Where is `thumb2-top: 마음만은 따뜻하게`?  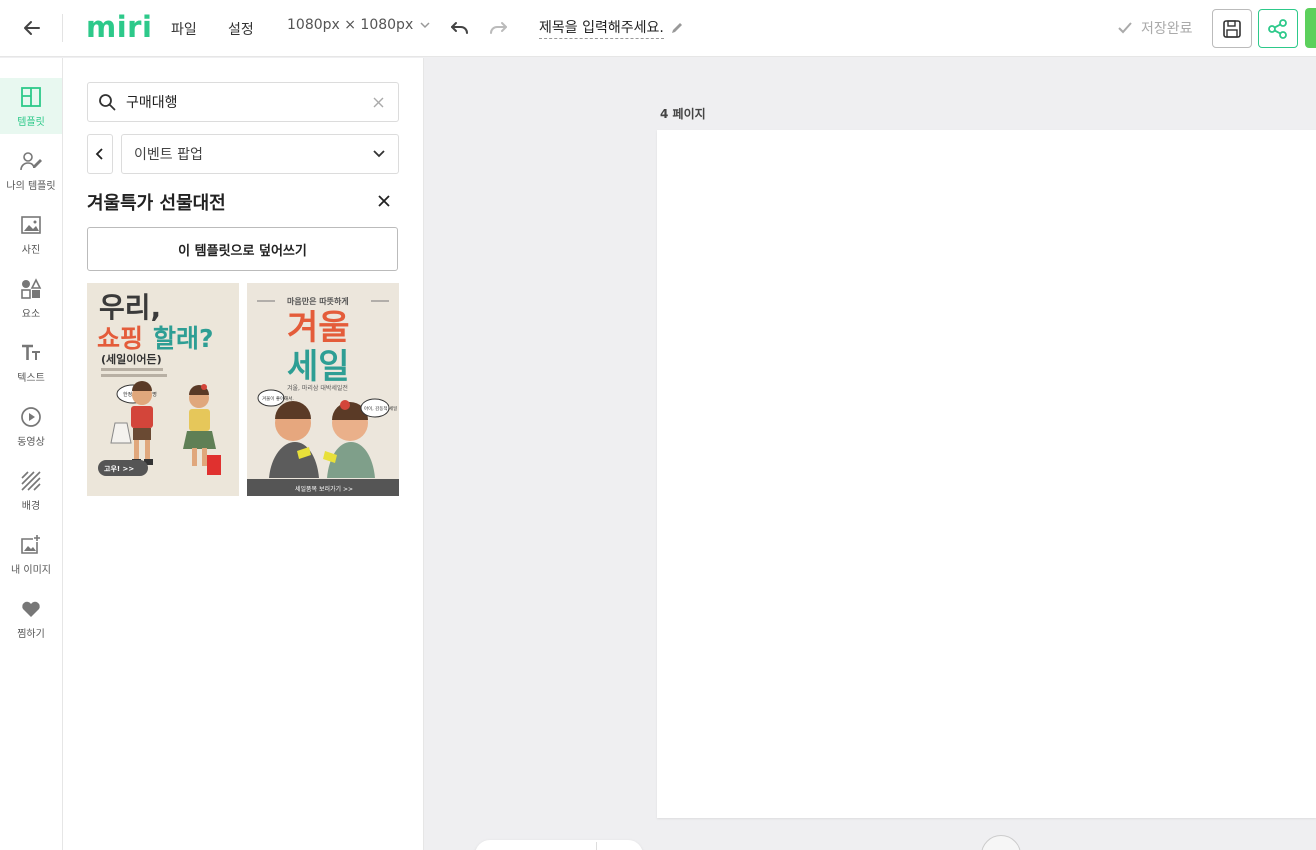
thumb2-top: 마음만은 따뜻하게 is located at coordinates (318, 301).